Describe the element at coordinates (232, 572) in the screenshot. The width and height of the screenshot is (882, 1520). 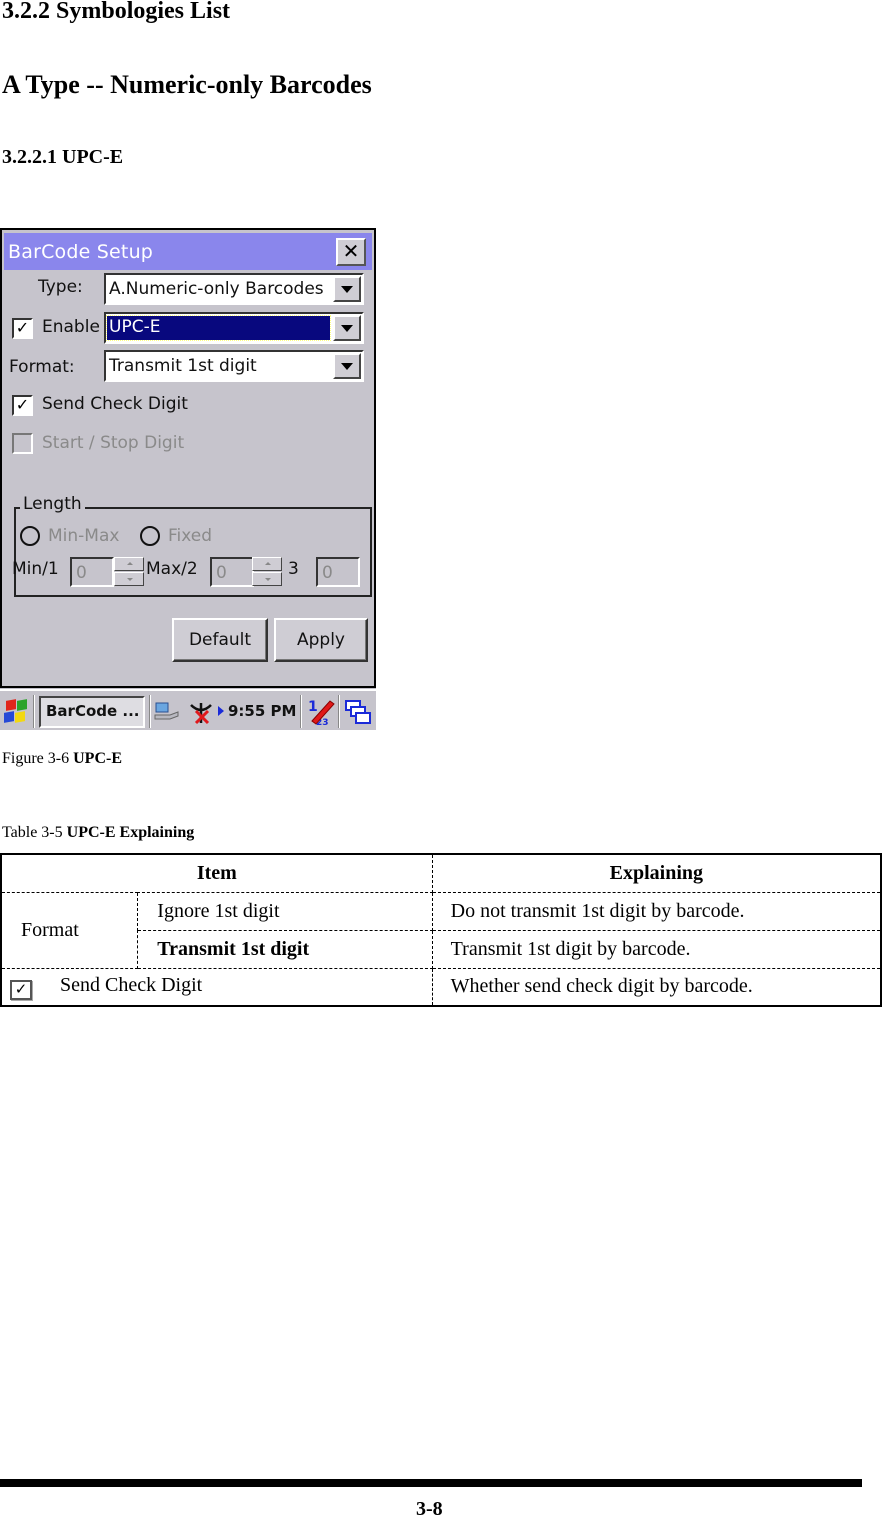
I see `max-input: 0` at that location.